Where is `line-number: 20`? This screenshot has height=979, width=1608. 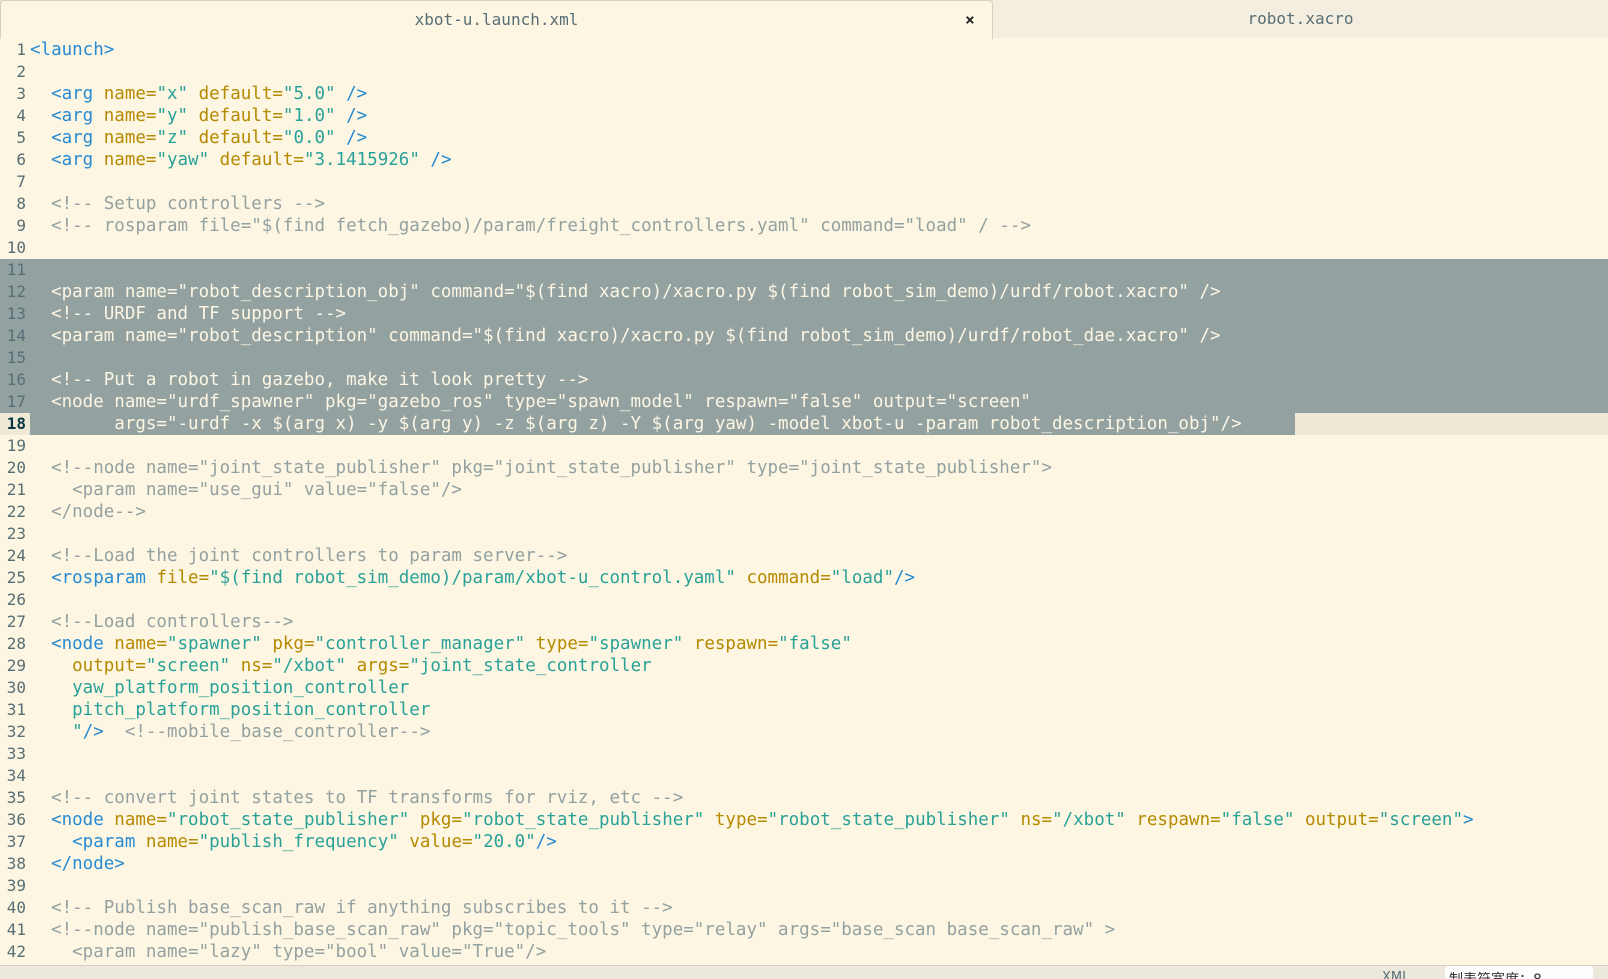 line-number: 20 is located at coordinates (16, 467).